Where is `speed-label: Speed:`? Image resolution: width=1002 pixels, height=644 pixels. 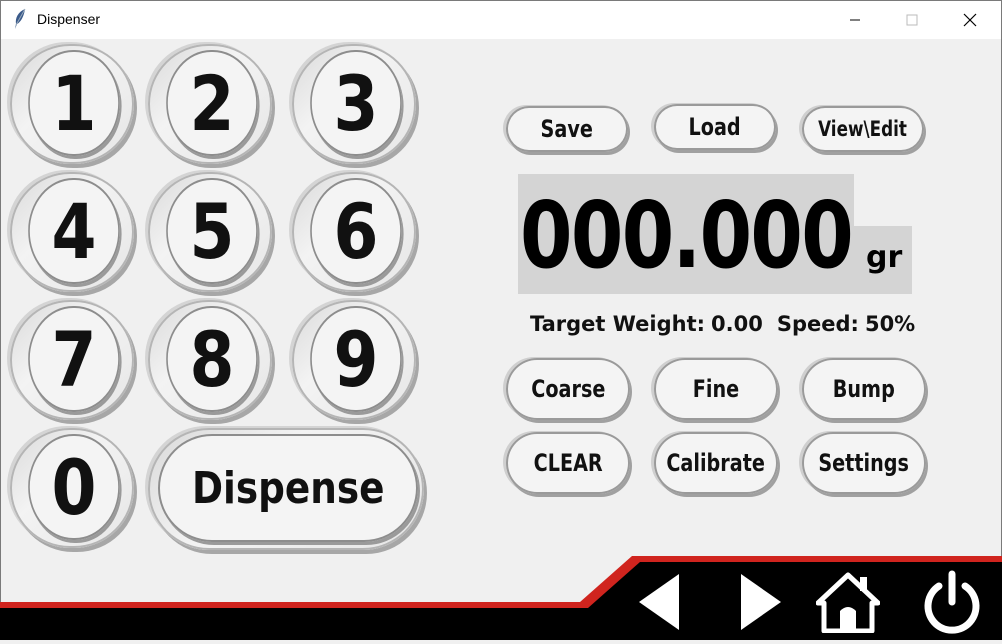 speed-label: Speed: is located at coordinates (817, 324).